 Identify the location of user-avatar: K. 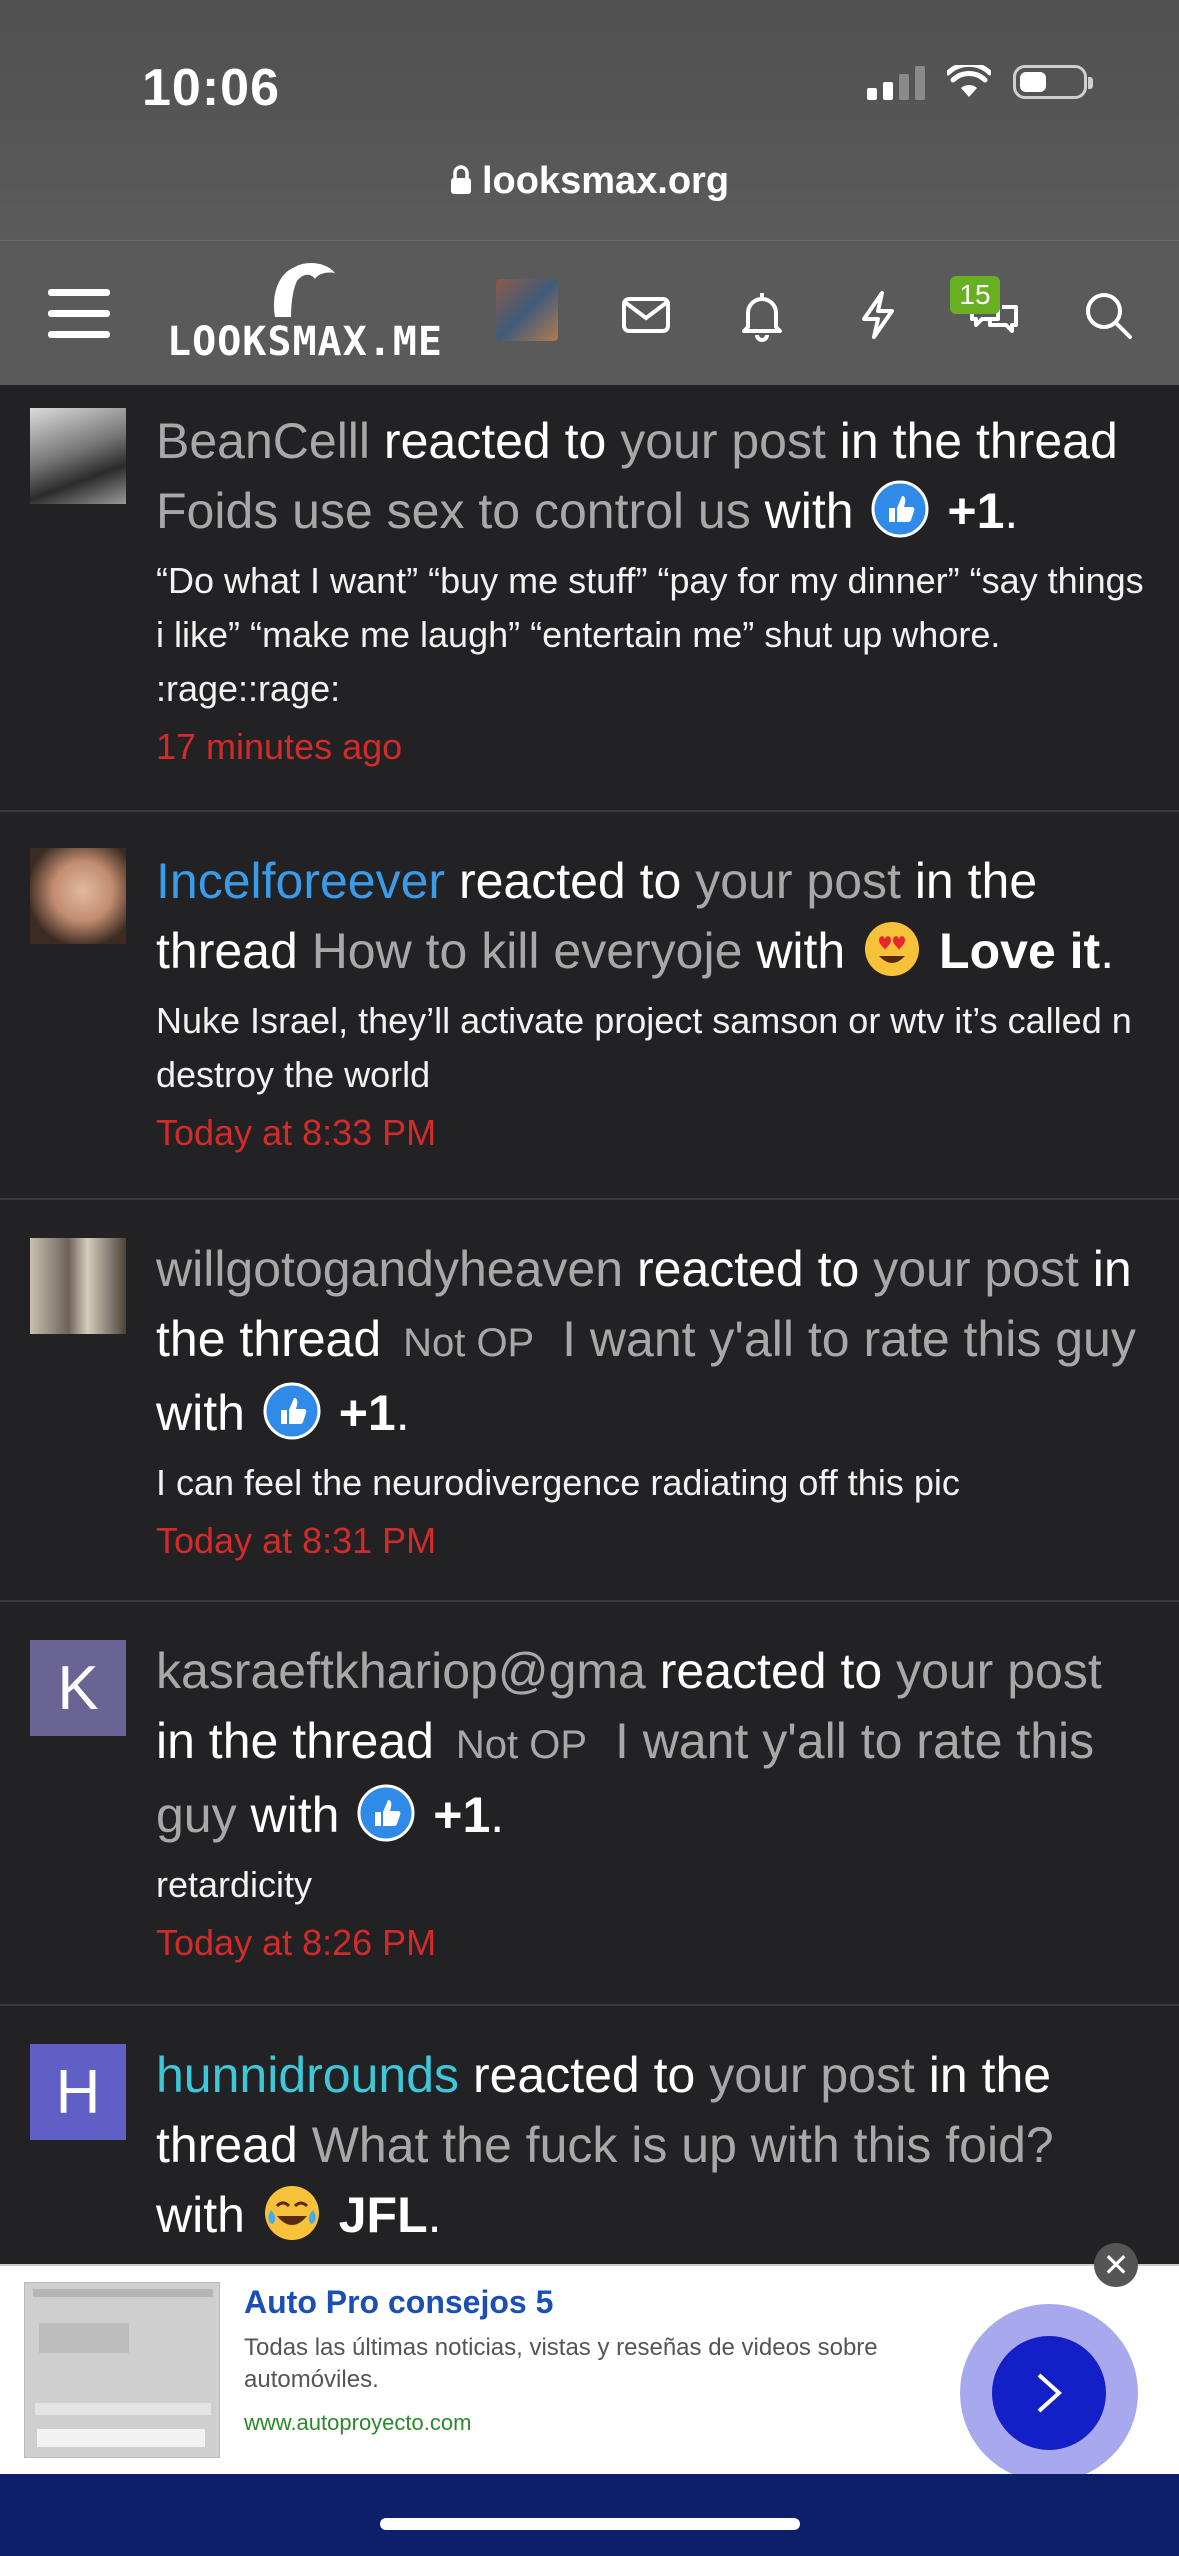
(78, 1688).